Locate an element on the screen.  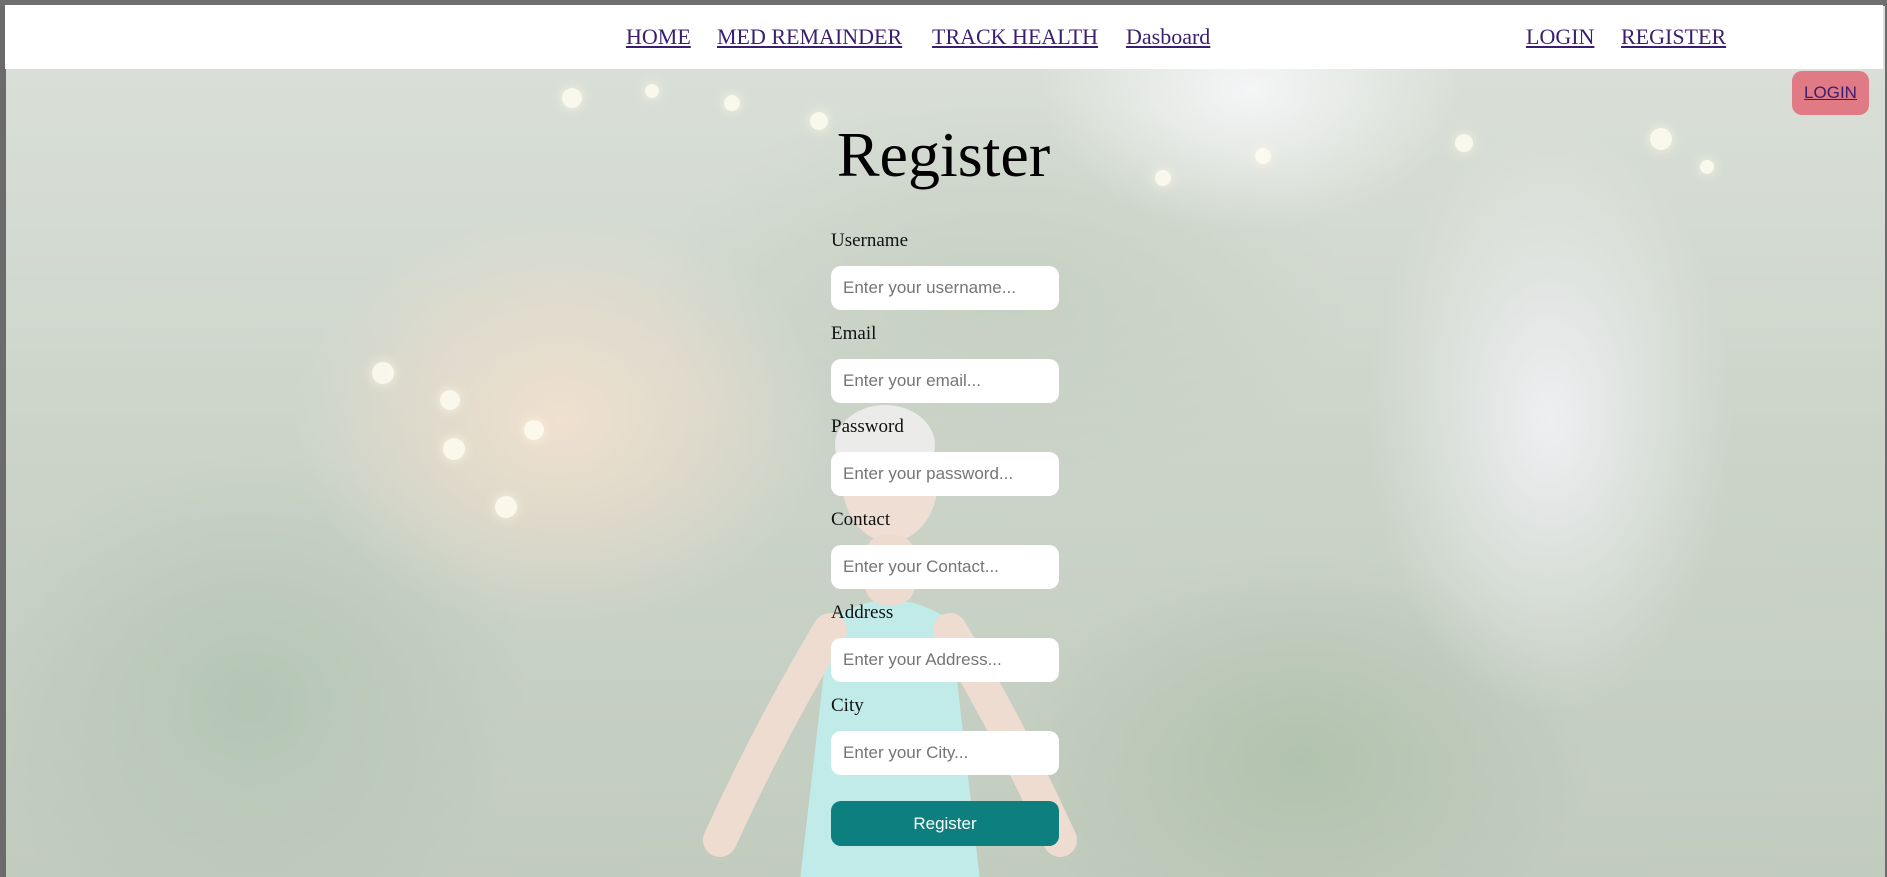
username-input is located at coordinates (945, 288).